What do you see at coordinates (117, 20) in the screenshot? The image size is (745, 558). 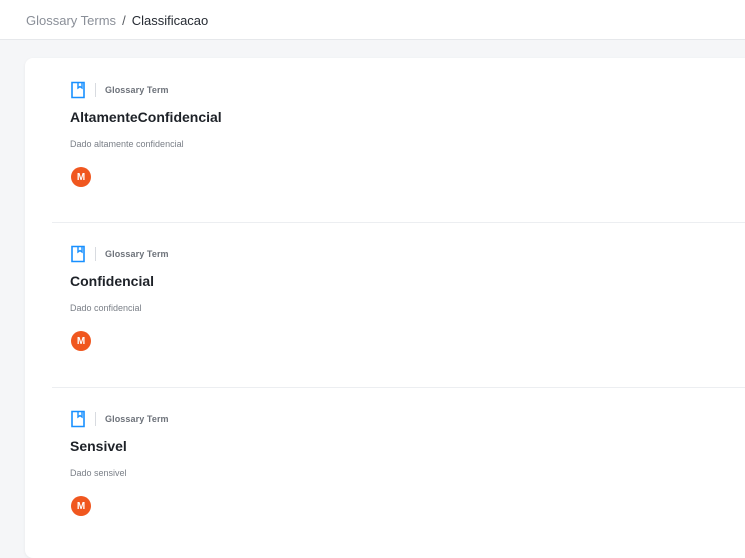 I see `breadcrumb: Glossary Terms / Classificacao` at bounding box center [117, 20].